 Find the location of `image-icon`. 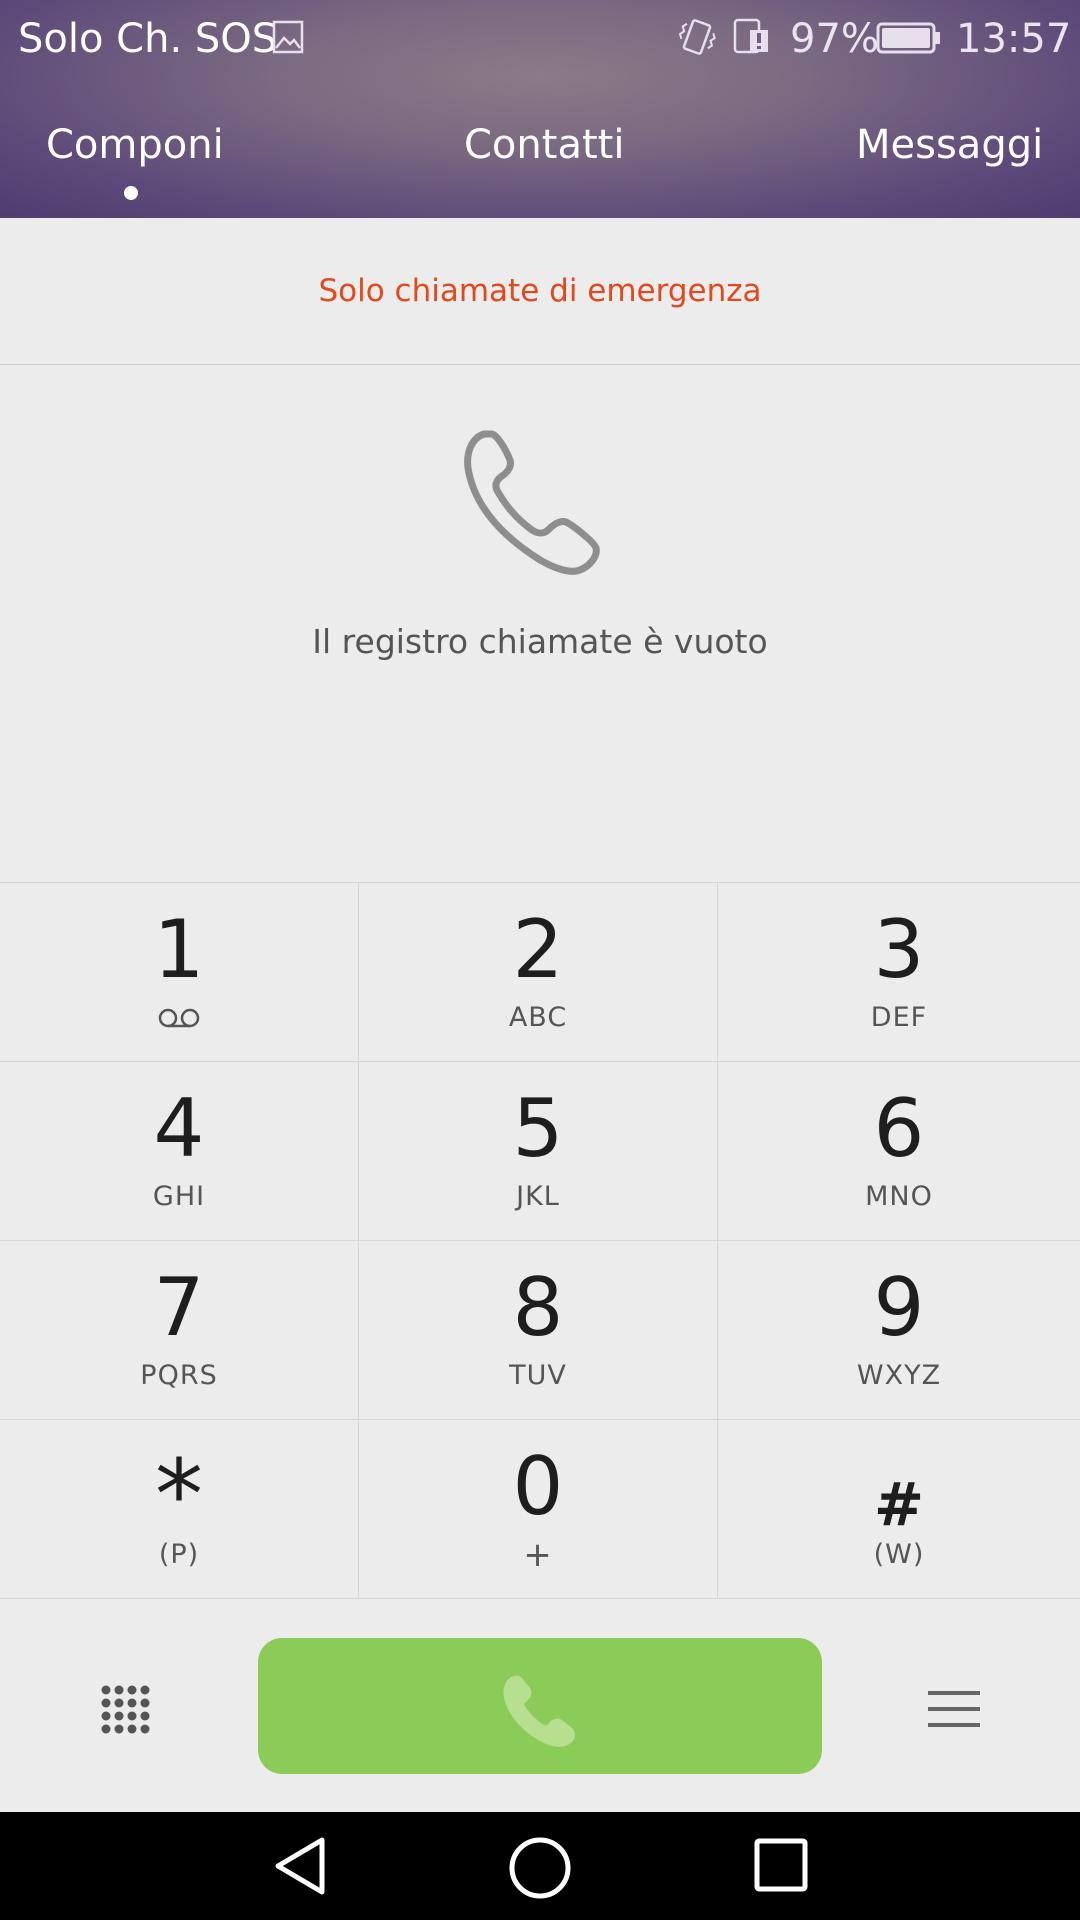

image-icon is located at coordinates (288, 37).